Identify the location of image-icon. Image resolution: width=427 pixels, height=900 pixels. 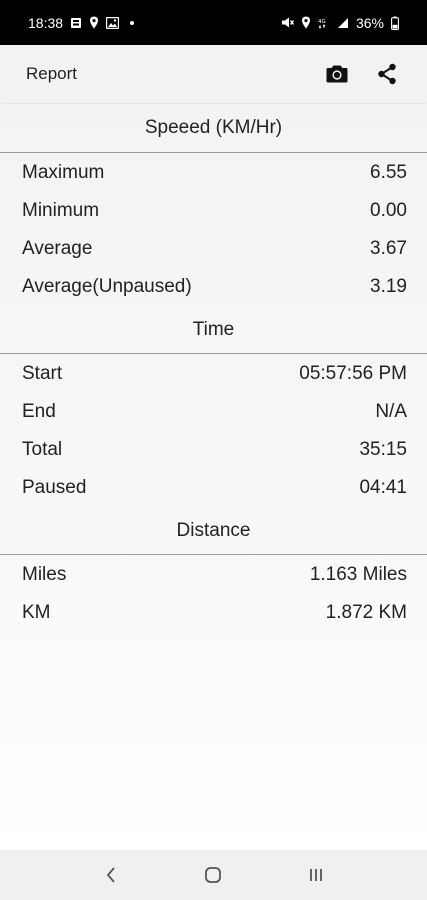
(113, 22).